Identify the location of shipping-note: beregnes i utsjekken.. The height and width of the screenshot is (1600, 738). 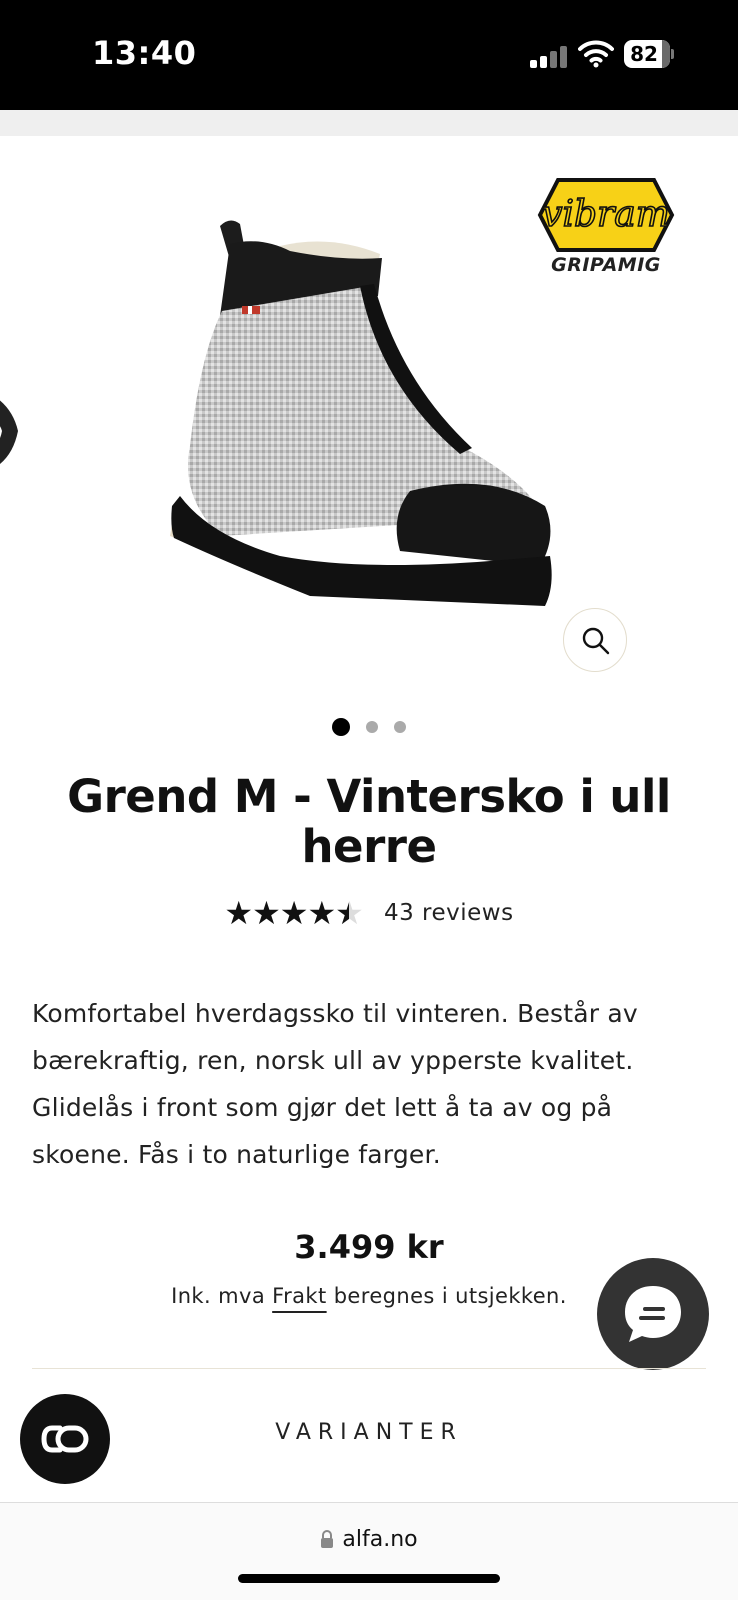
(446, 1296).